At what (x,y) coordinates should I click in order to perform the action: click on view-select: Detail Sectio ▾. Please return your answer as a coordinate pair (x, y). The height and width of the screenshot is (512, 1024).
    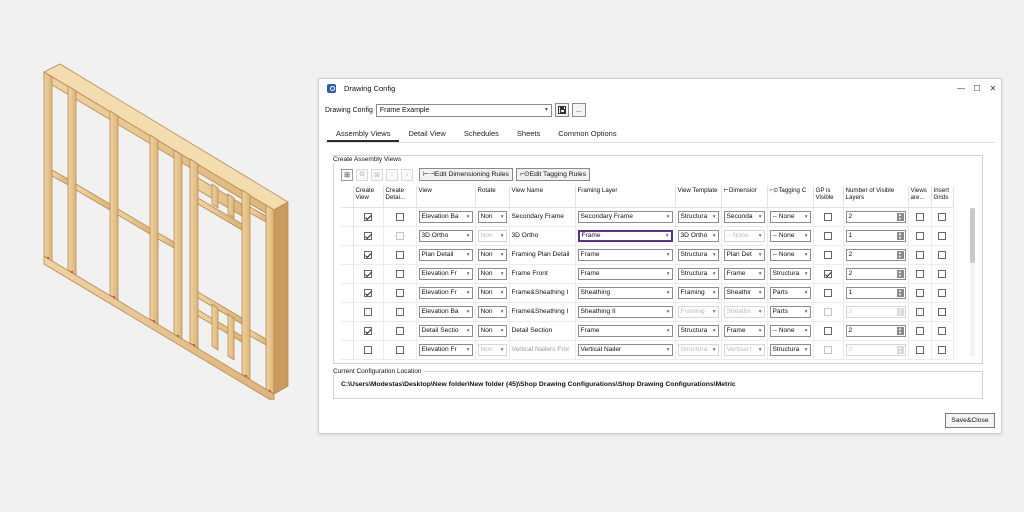
    Looking at the image, I should click on (445, 330).